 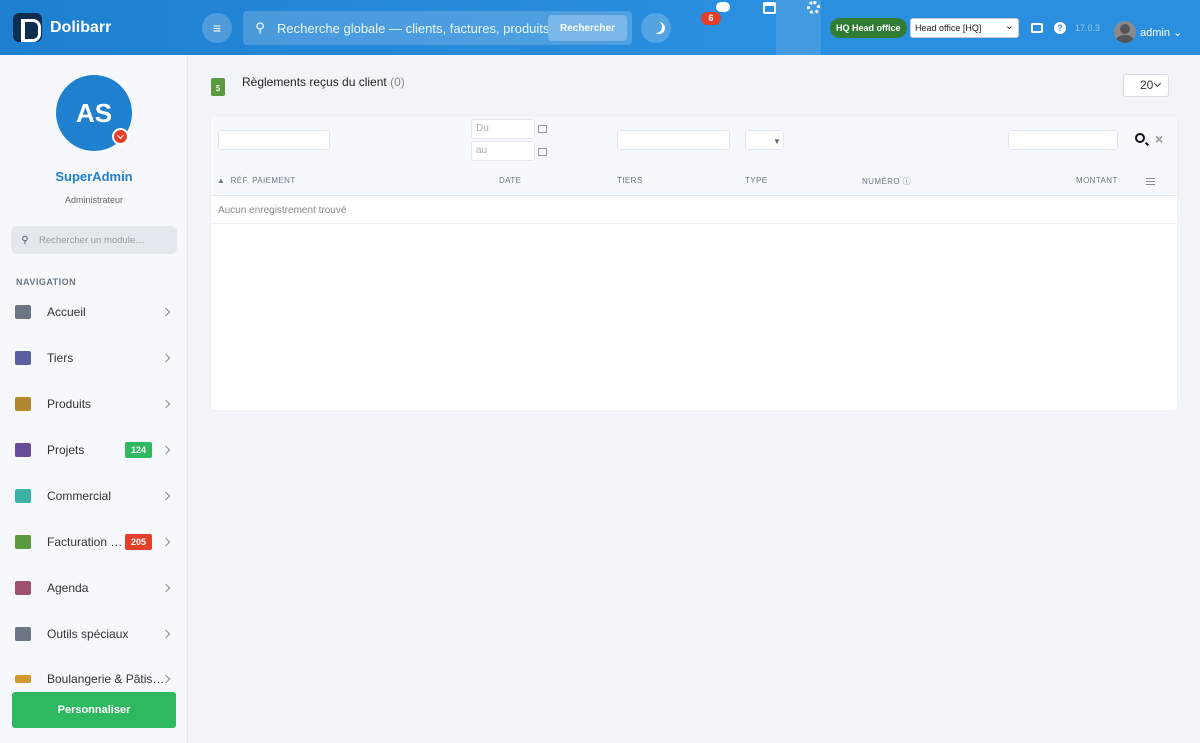 I want to click on chat-icon, so click(x=723, y=7).